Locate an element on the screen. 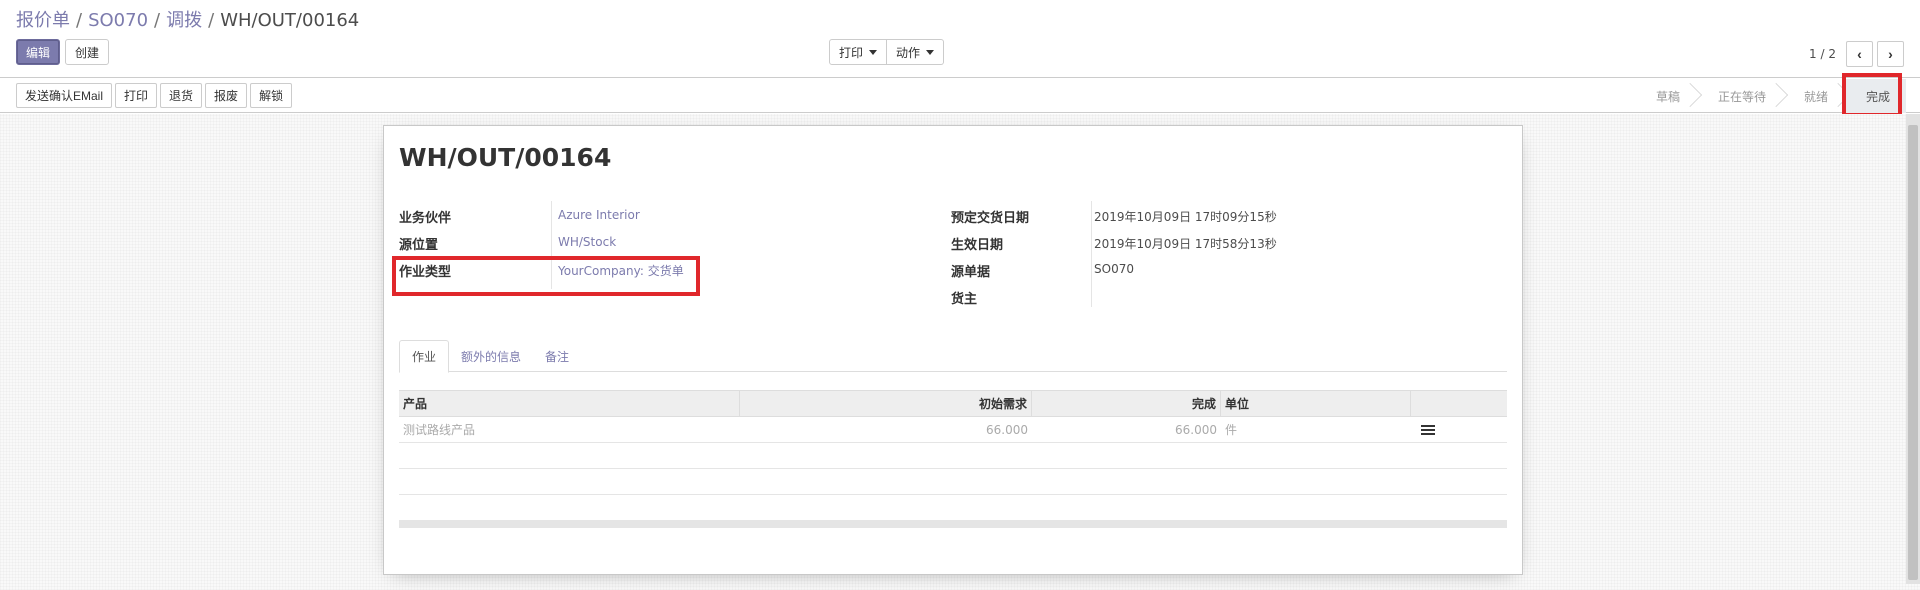 The height and width of the screenshot is (590, 1920). cell-actions is located at coordinates (1459, 429).